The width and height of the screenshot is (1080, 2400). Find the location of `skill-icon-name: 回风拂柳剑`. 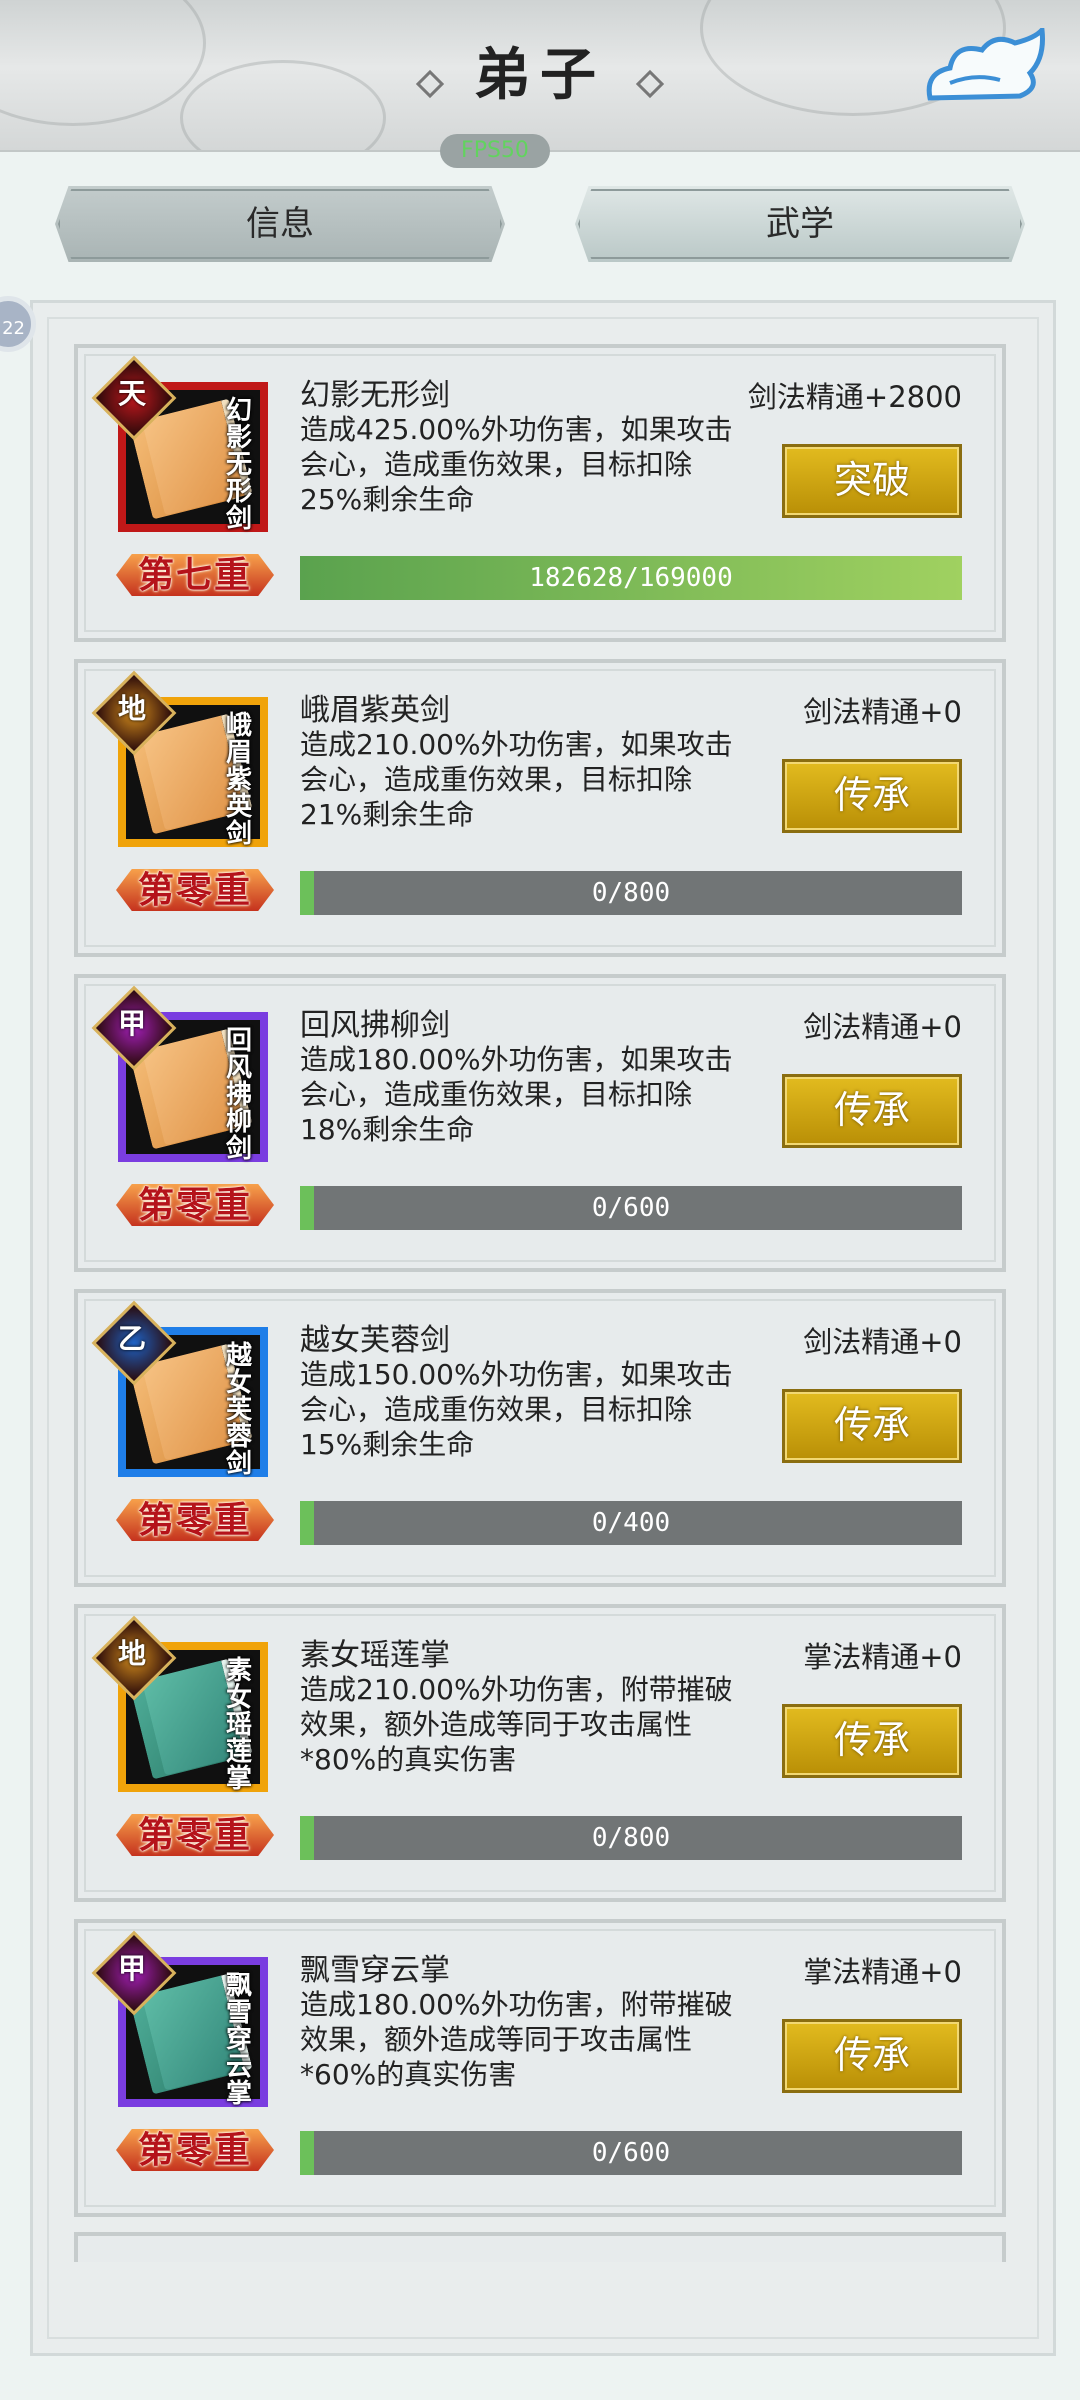

skill-icon-name: 回风拂柳剑 is located at coordinates (238, 1095).